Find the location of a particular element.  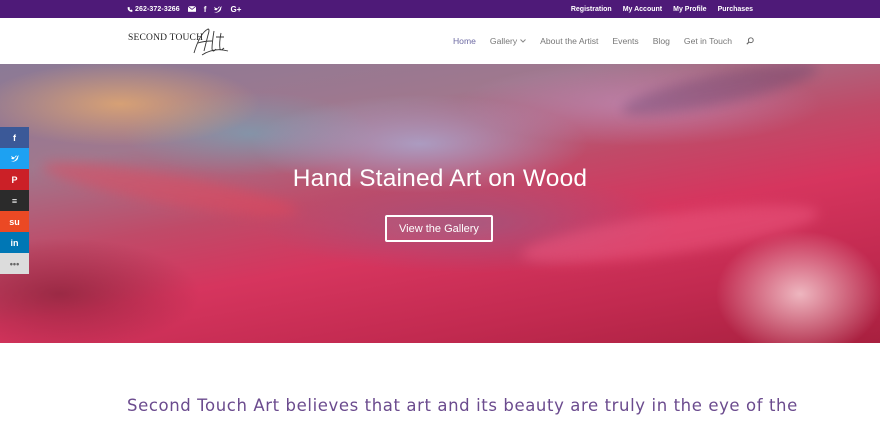

facebook-share-button: f is located at coordinates (14, 137).